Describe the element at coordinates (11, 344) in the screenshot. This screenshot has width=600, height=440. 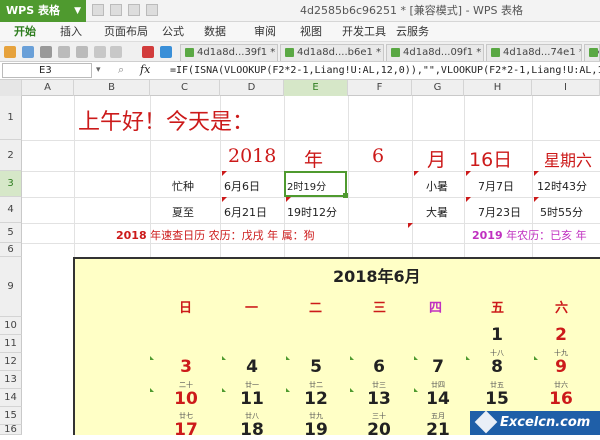
I see `row-header-11: 11` at that location.